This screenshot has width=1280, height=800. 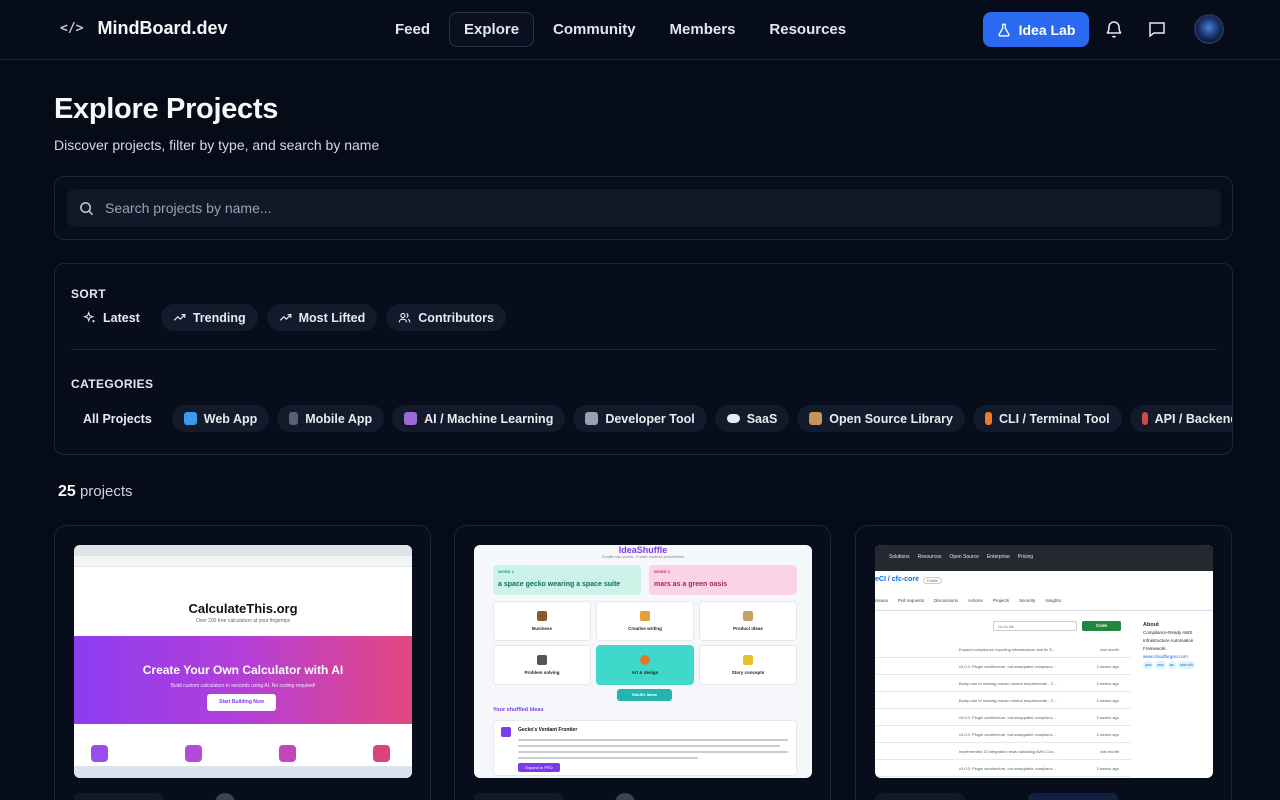 I want to click on grid-cell: Story concepts, so click(x=748, y=665).